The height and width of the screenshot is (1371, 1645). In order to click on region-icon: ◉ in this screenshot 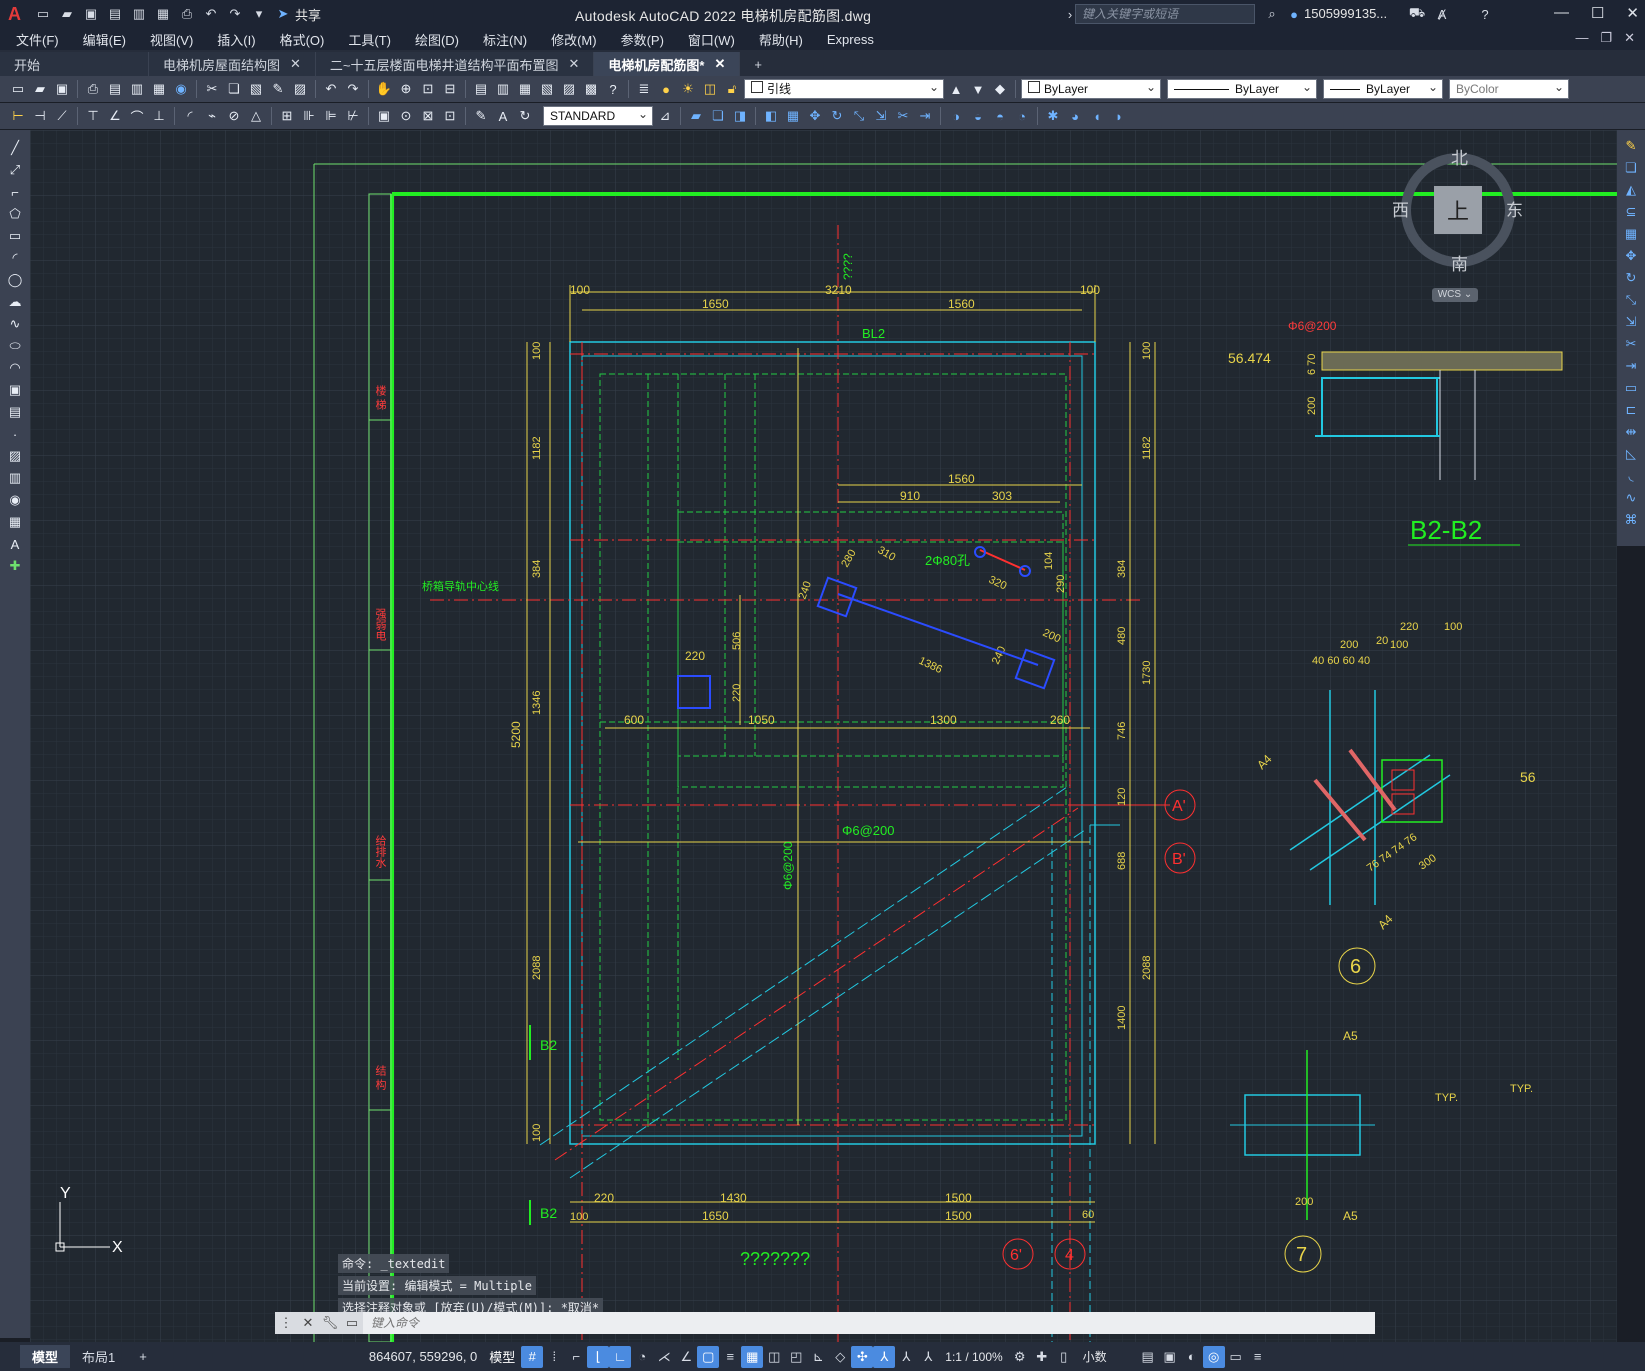, I will do `click(15, 500)`.